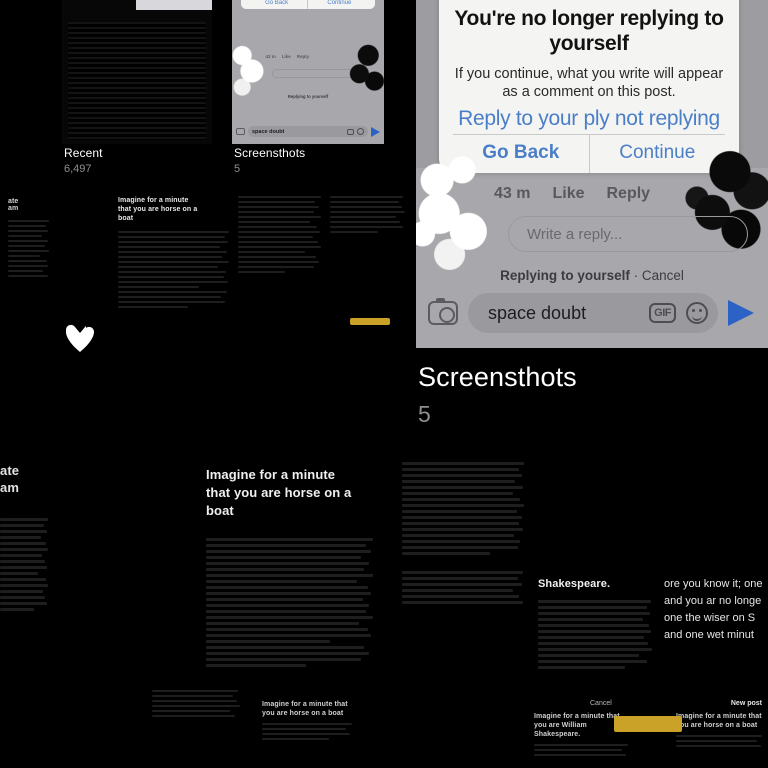  What do you see at coordinates (628, 194) in the screenshot?
I see `reply-button: Reply` at bounding box center [628, 194].